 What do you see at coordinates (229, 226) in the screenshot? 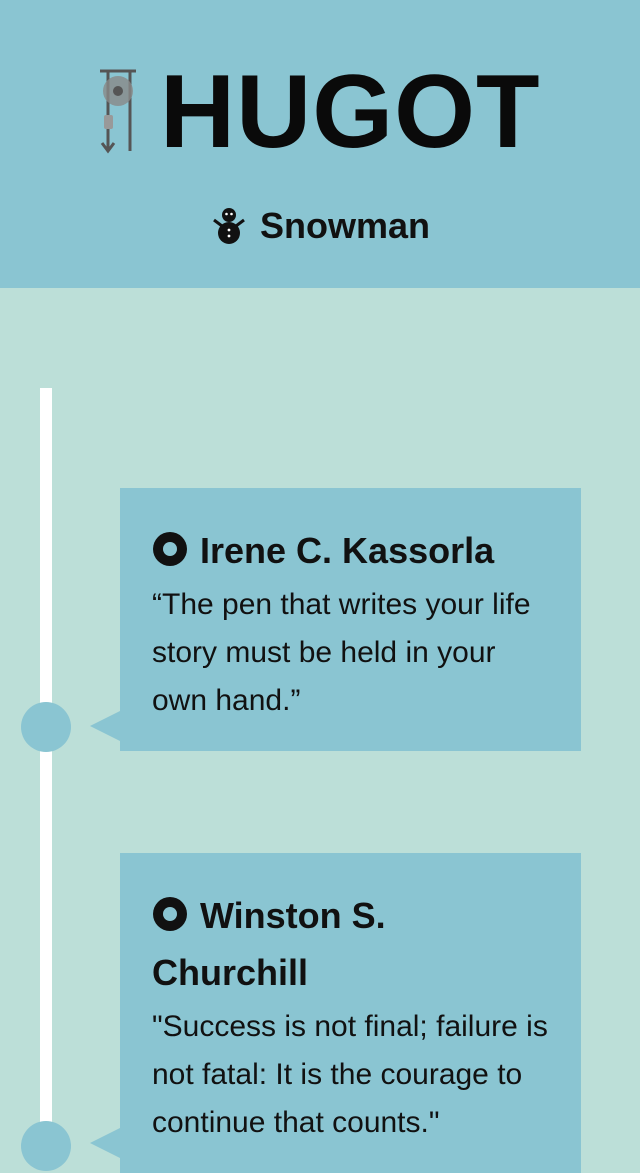
I see `snowman-icon` at bounding box center [229, 226].